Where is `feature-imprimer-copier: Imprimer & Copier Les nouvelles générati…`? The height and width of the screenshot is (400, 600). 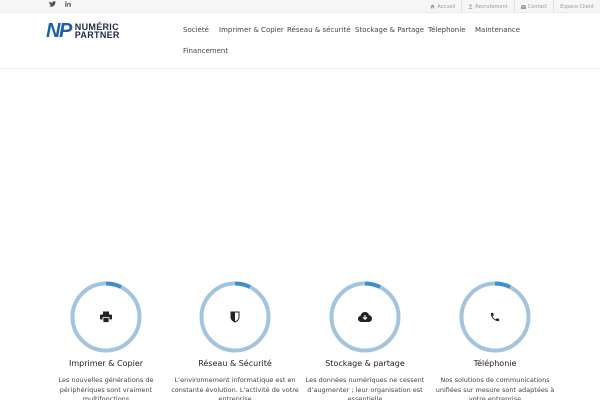
feature-imprimer-copier: Imprimer & Copier Les nouvelles générati… is located at coordinates (106, 340).